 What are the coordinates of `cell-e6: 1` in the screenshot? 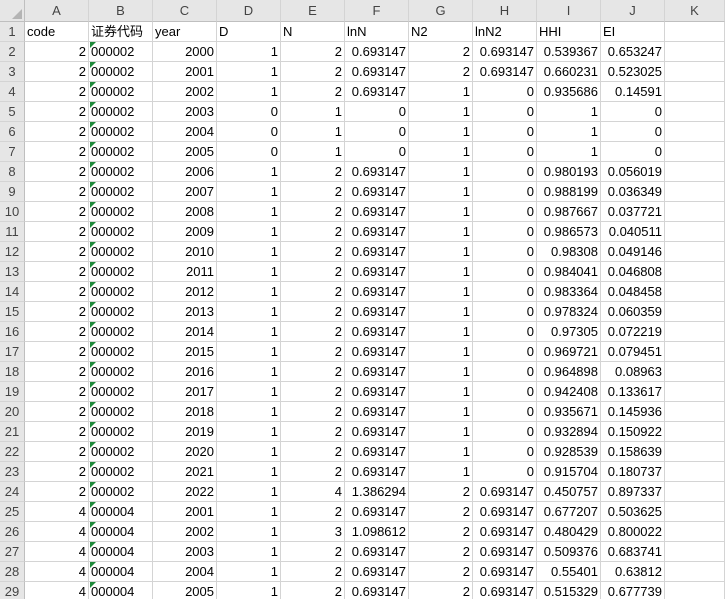 It's located at (313, 132).